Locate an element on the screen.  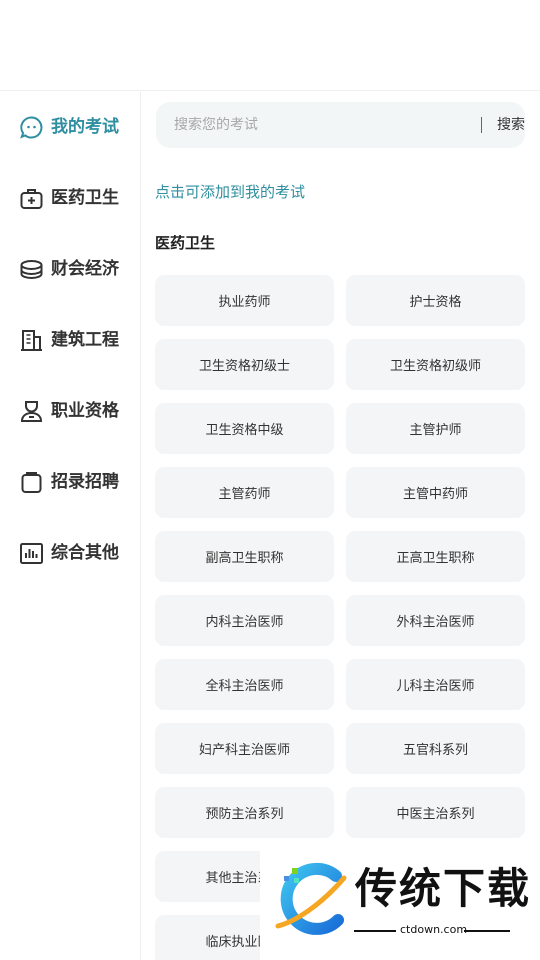
exam-chip: 卫生资格初级师 is located at coordinates (435, 364).